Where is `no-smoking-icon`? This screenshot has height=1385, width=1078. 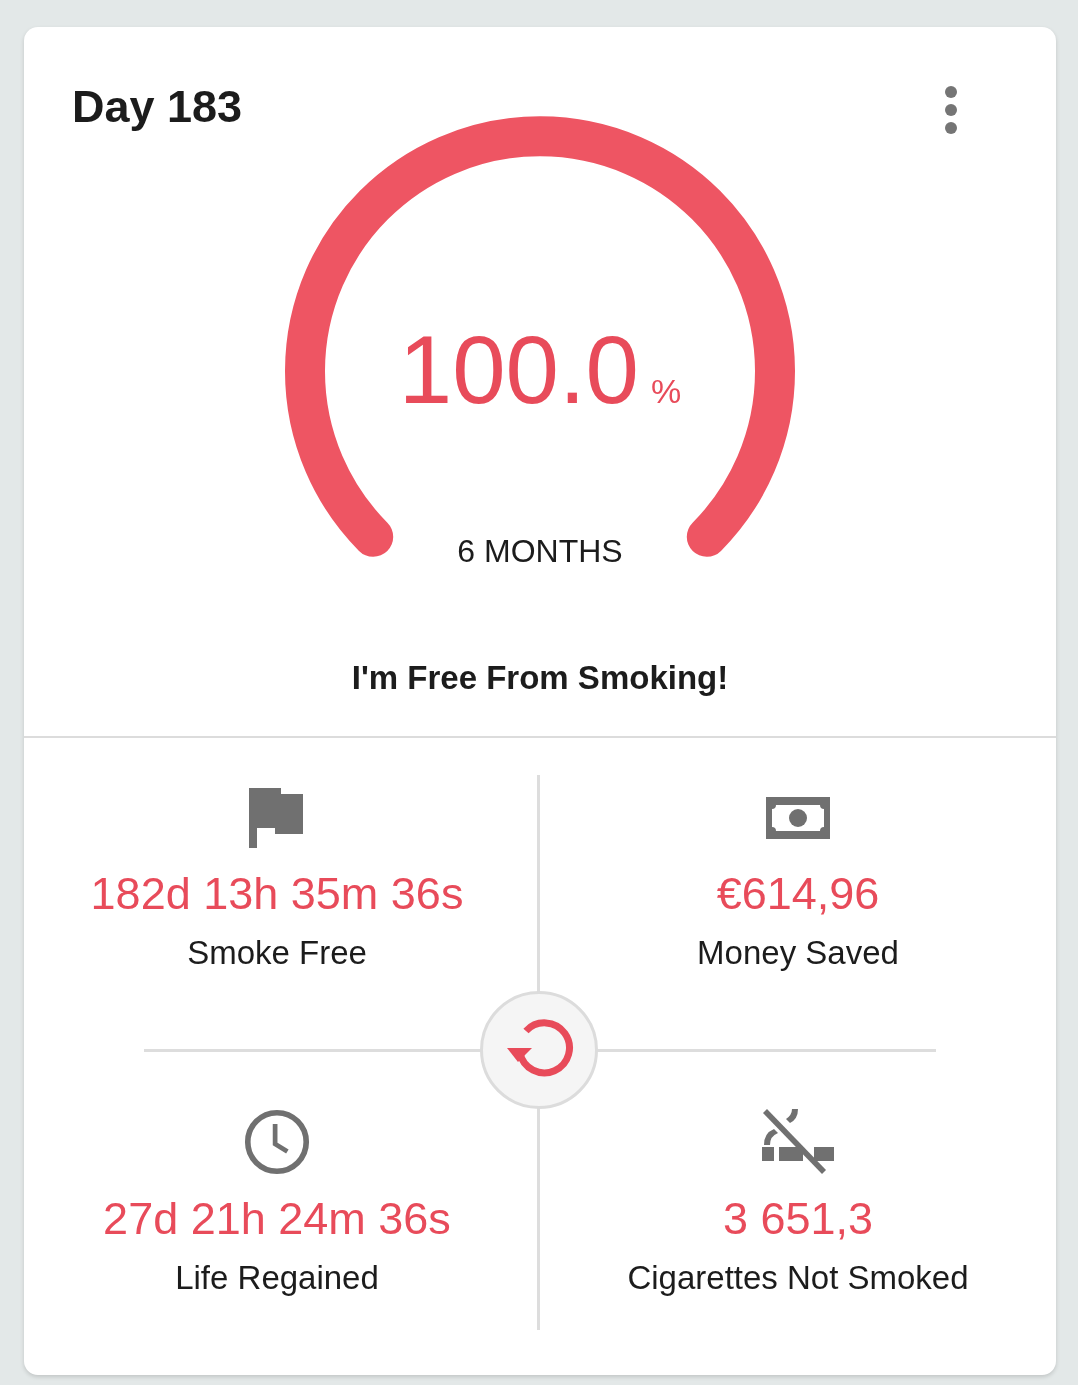 no-smoking-icon is located at coordinates (798, 1142).